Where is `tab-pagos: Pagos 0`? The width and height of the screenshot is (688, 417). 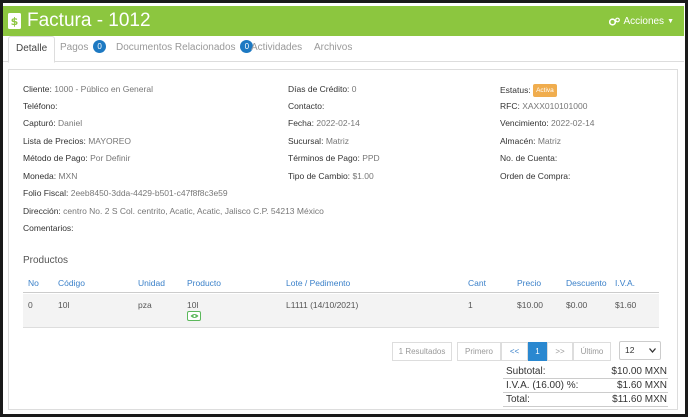
tab-pagos: Pagos 0 is located at coordinates (83, 49).